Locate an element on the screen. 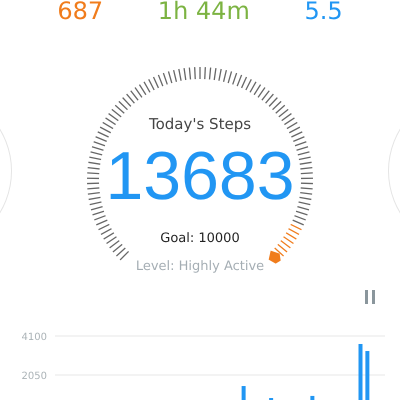  stat-value: 1h 44m is located at coordinates (204, 12).